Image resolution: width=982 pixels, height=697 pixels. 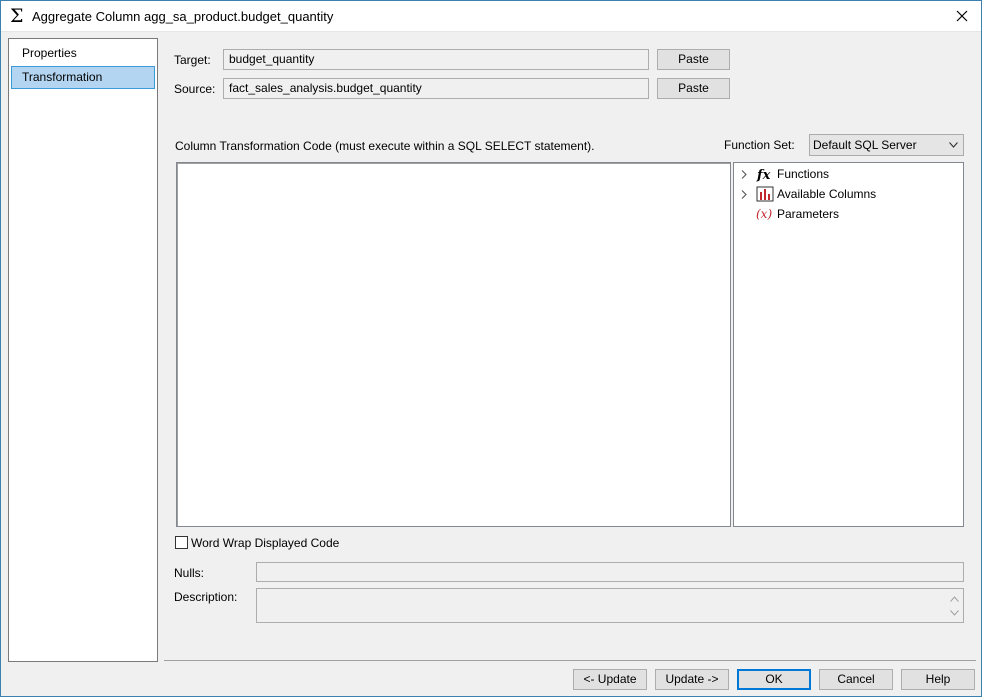 What do you see at coordinates (436, 59) in the screenshot?
I see `target-field: budget_quantity` at bounding box center [436, 59].